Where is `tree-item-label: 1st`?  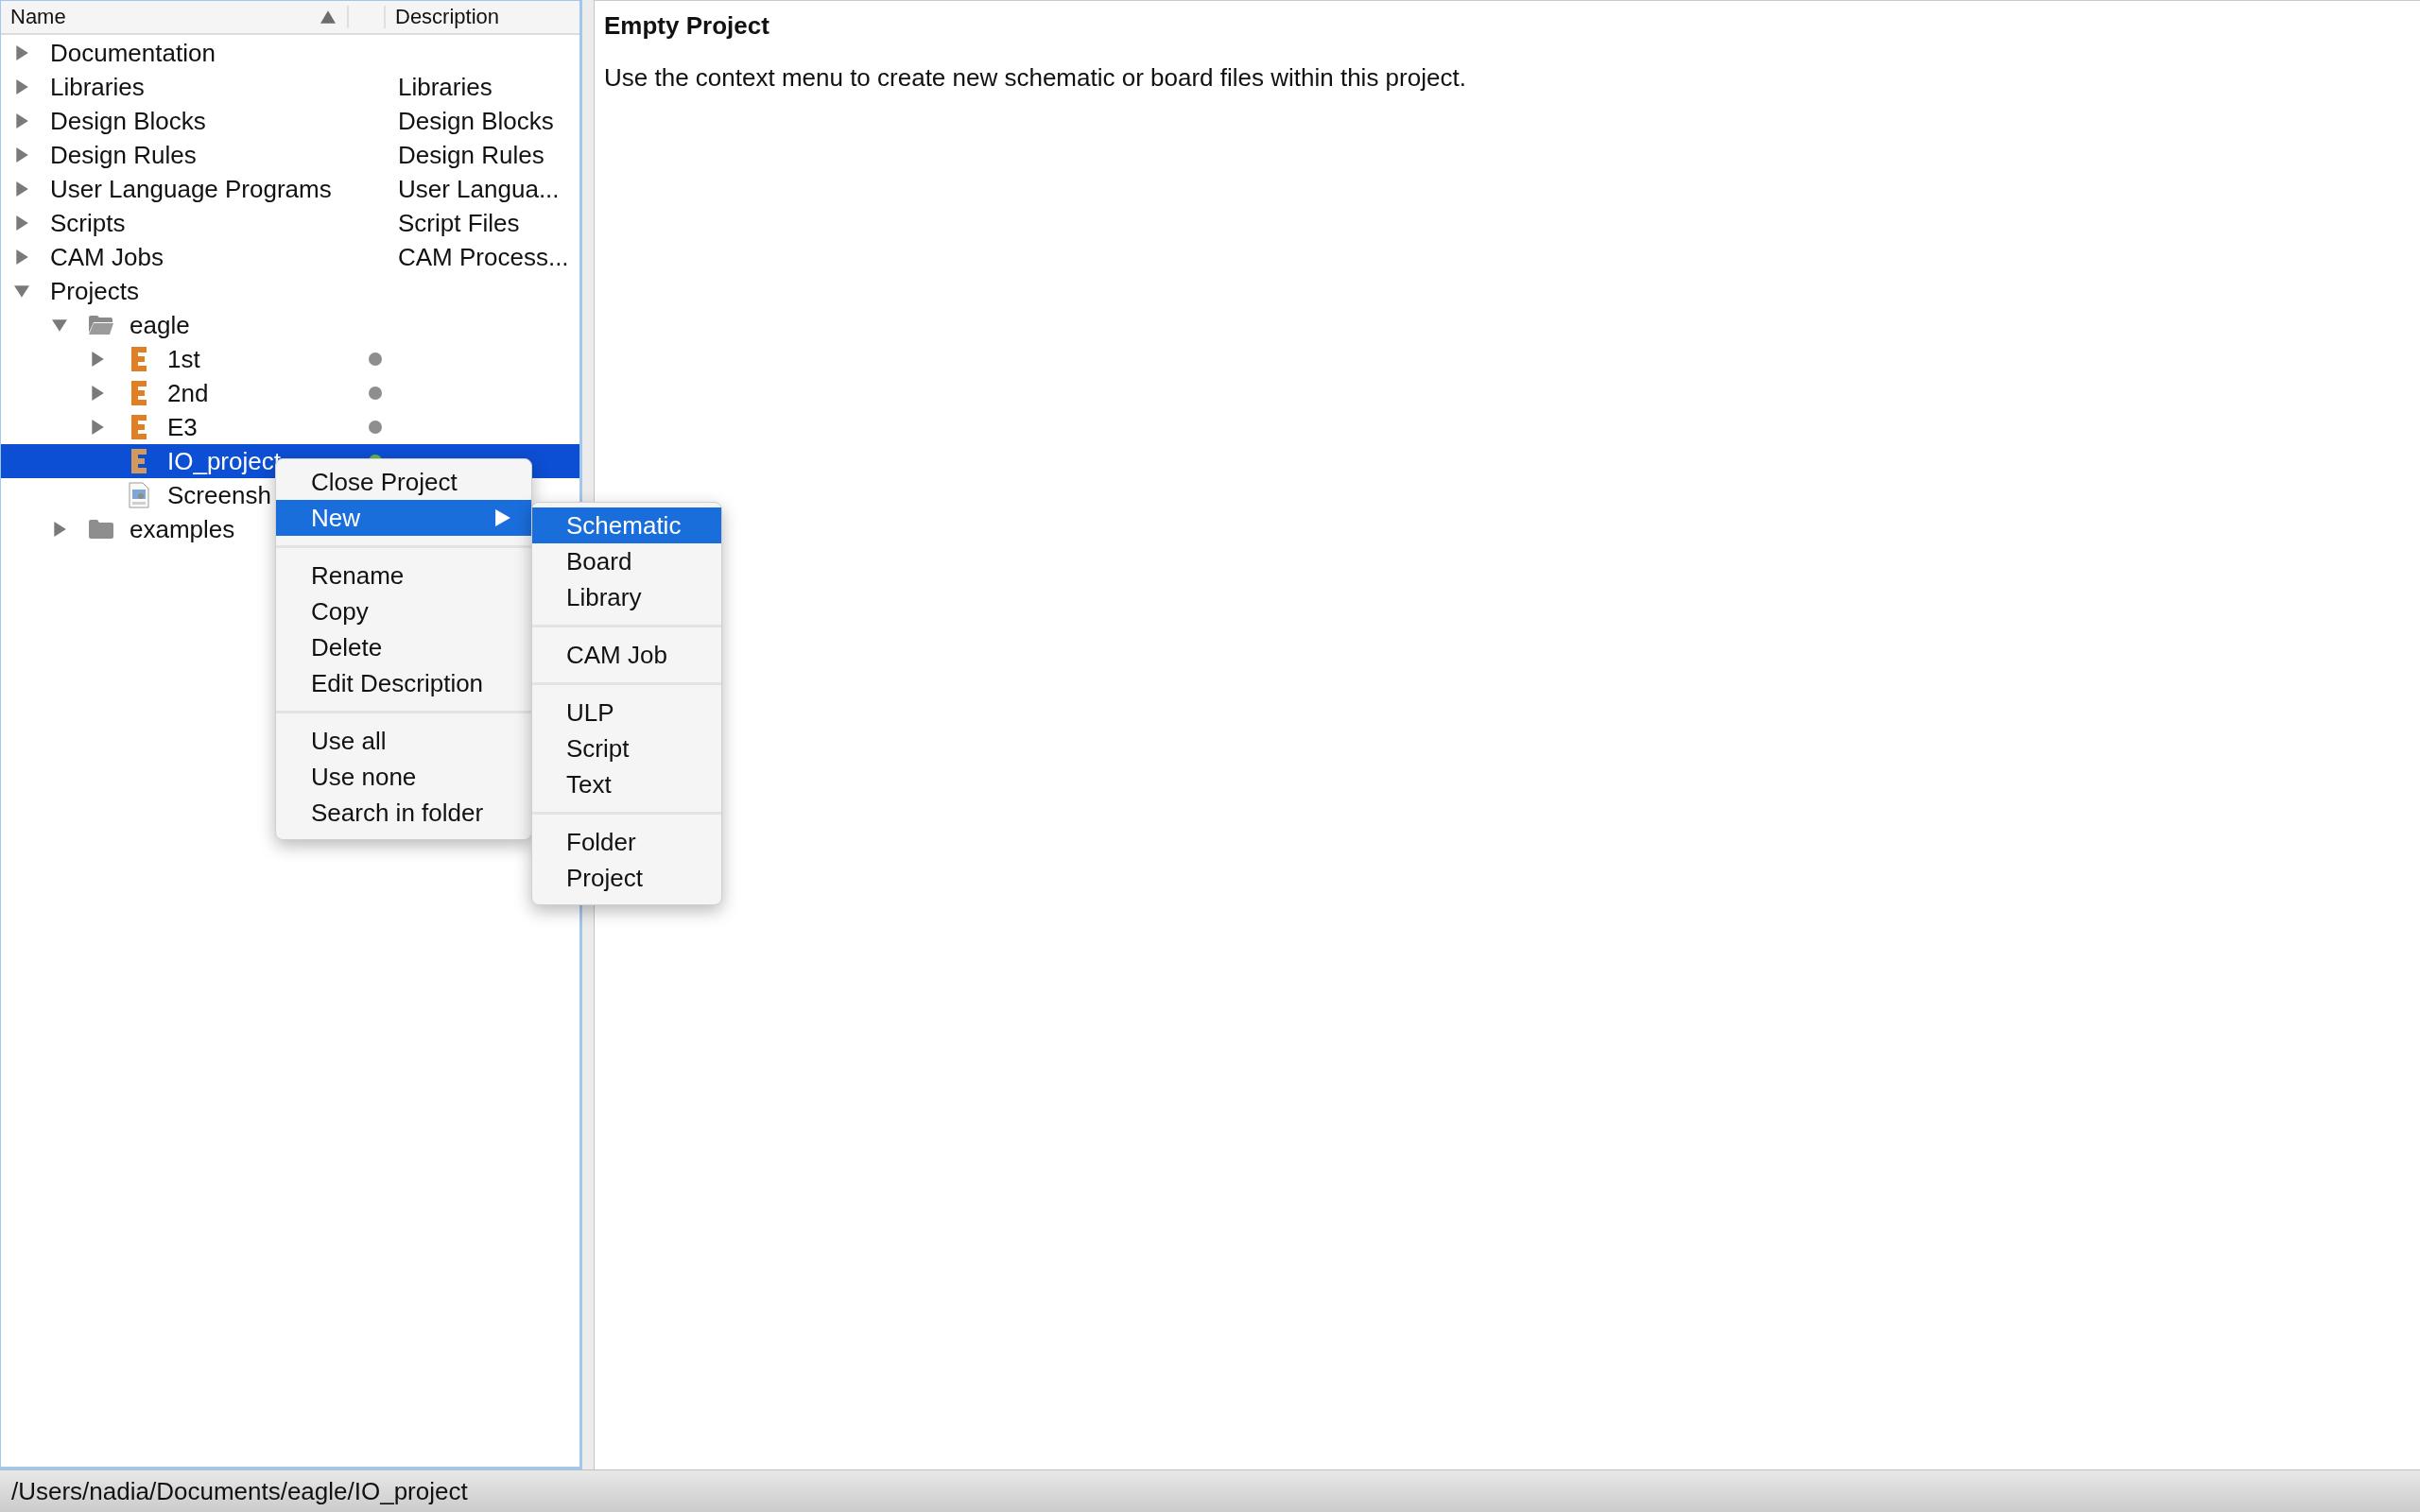
tree-item-label: 1st is located at coordinates (183, 359).